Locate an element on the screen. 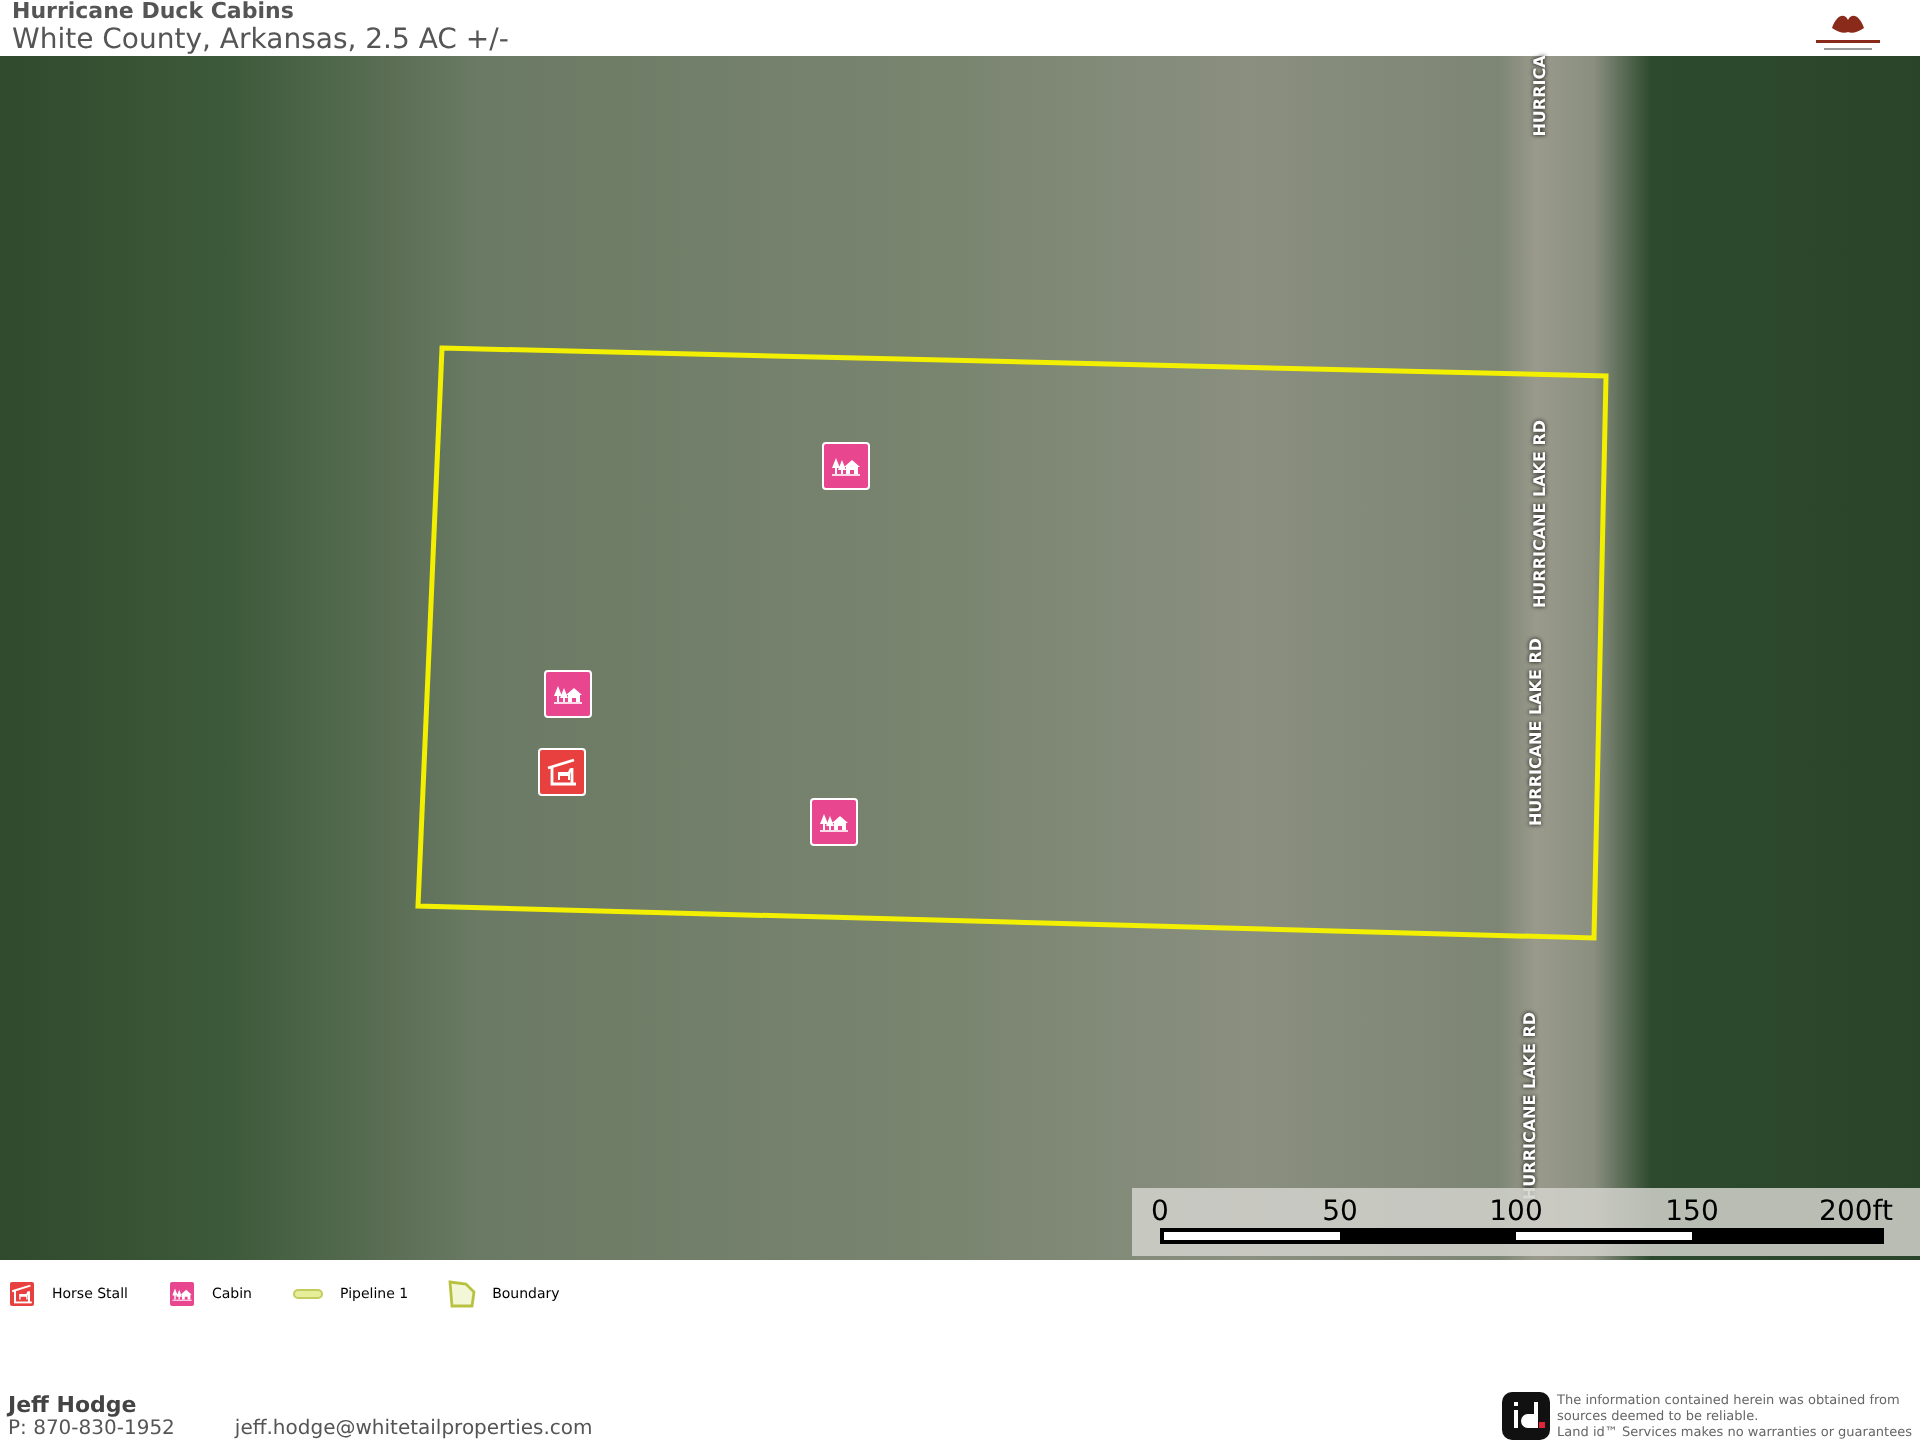  scale-label: 0 is located at coordinates (1160, 1212).